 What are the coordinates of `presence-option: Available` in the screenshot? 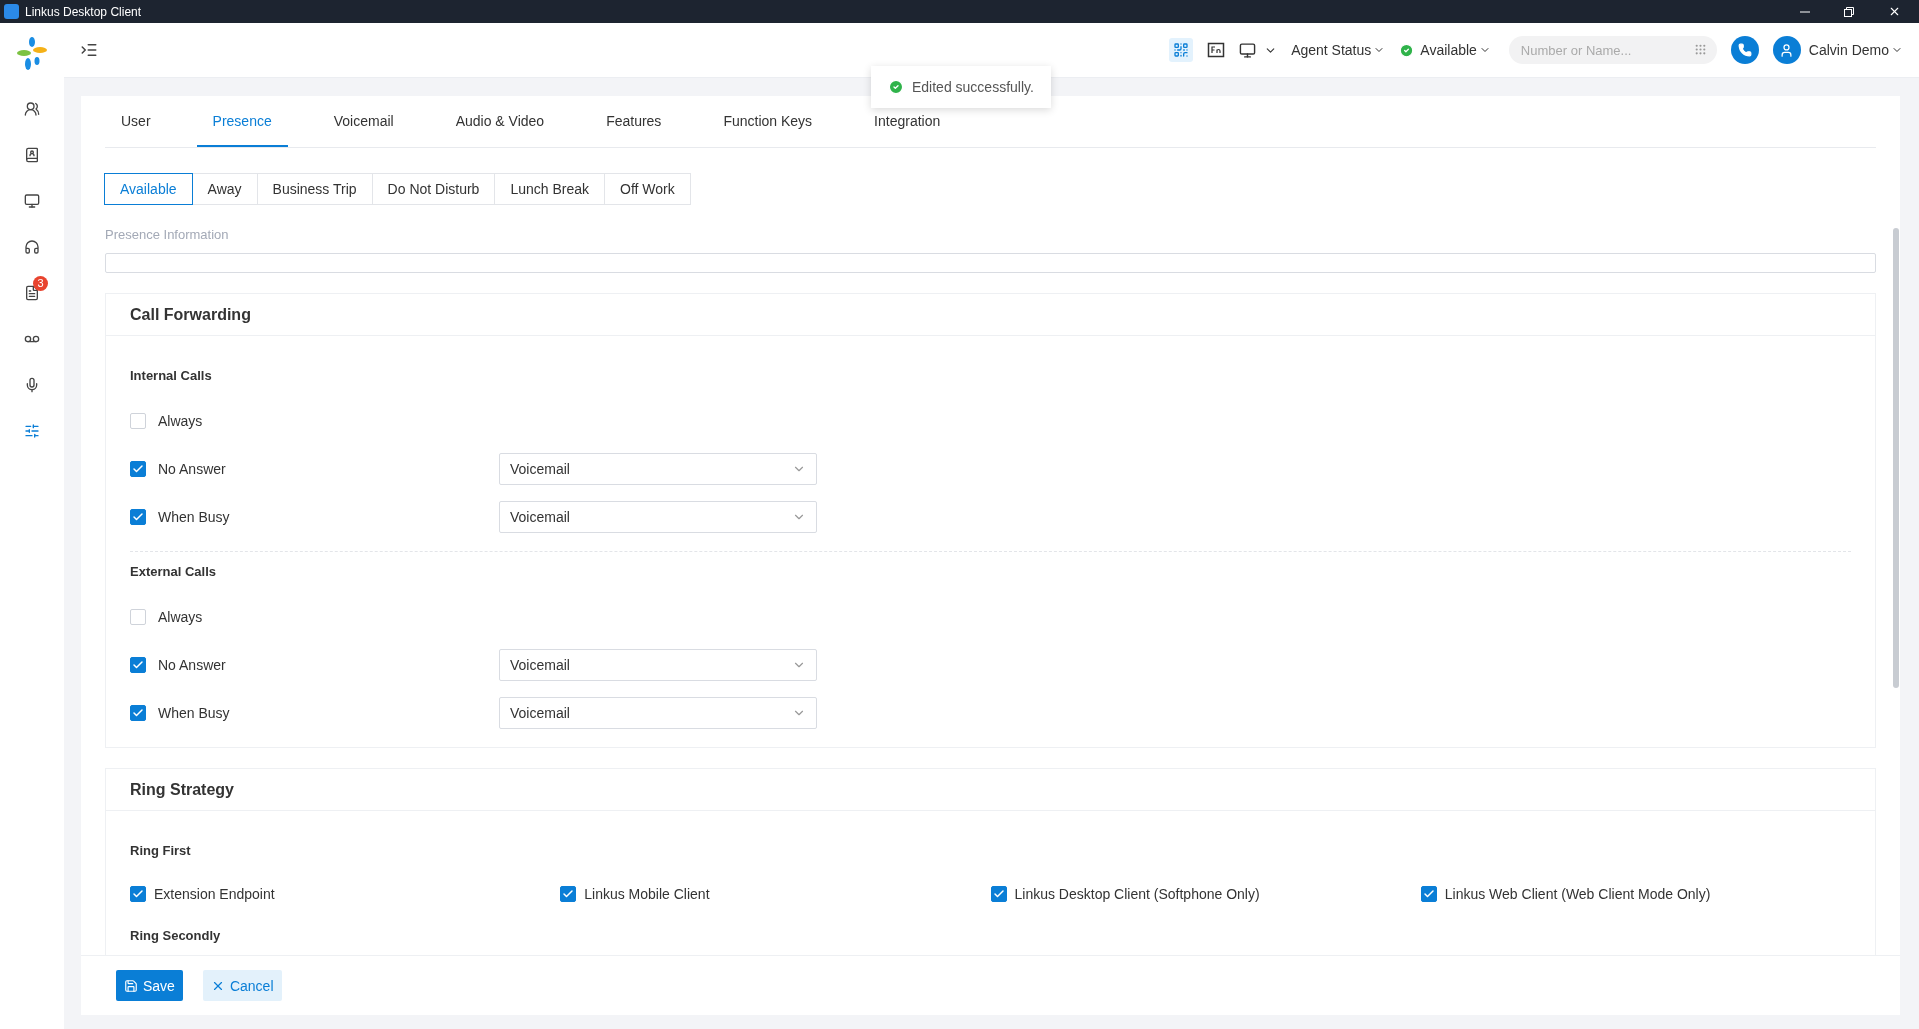 It's located at (148, 189).